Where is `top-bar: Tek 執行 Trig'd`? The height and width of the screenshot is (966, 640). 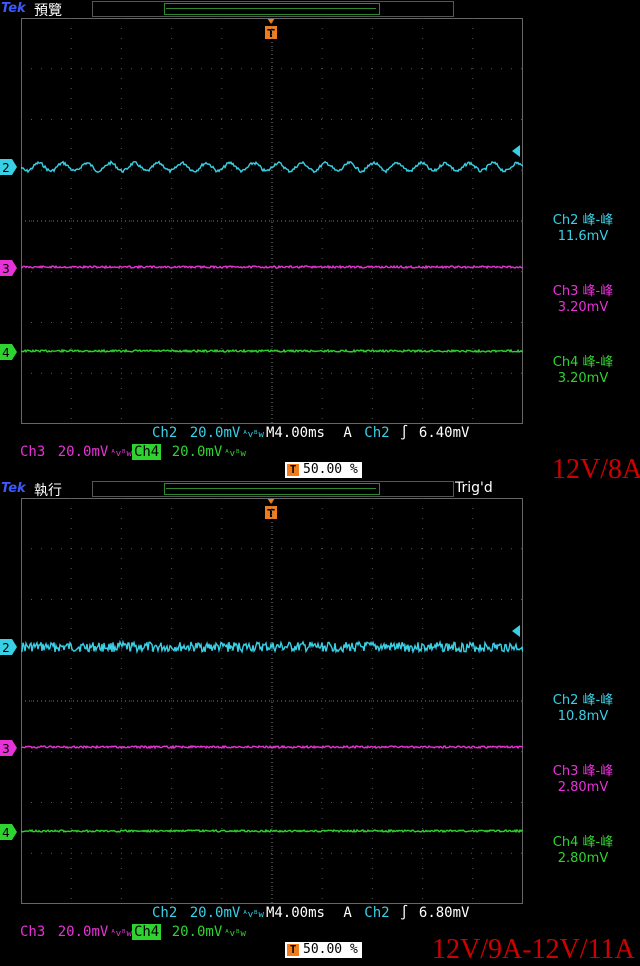
top-bar: Tek 執行 Trig'd is located at coordinates (320, 489).